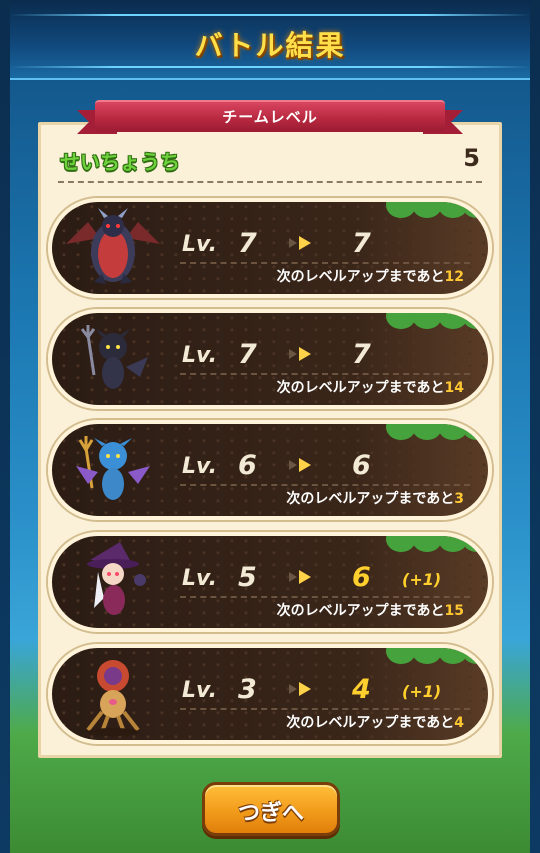 This screenshot has width=540, height=853. I want to click on header-line-bottom, so click(270, 67).